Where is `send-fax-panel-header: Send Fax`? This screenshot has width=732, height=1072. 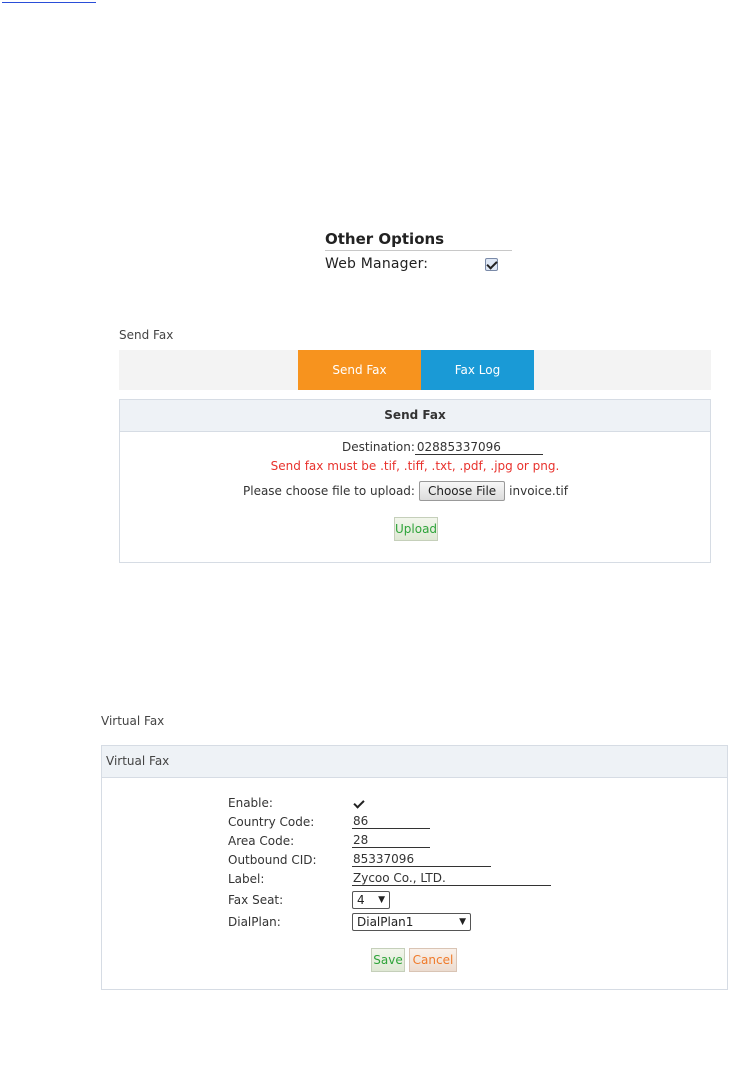 send-fax-panel-header: Send Fax is located at coordinates (415, 416).